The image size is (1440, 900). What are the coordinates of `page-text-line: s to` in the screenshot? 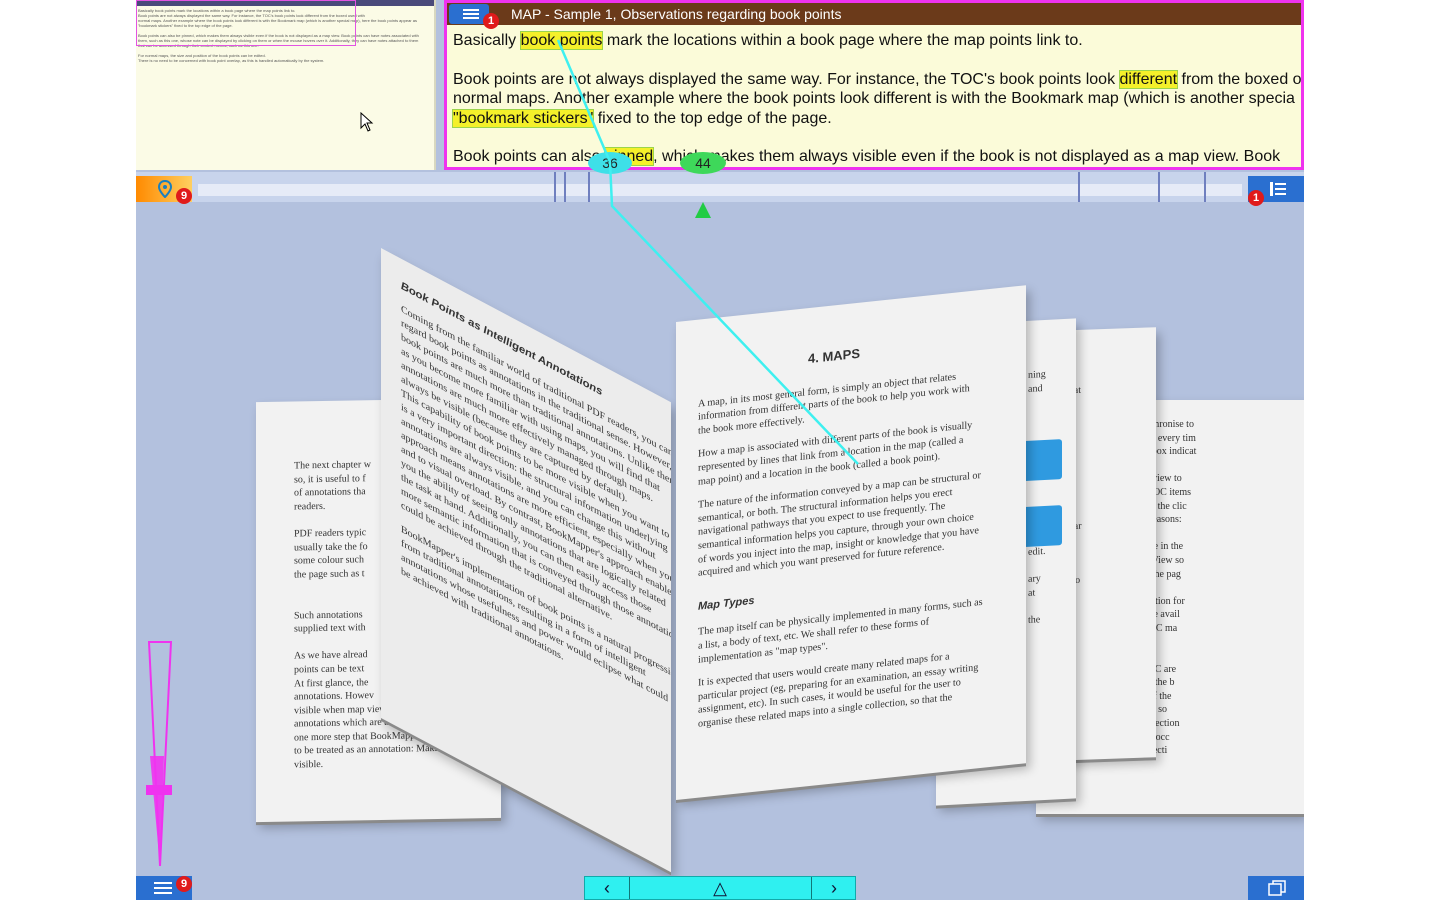 It's located at (1073, 581).